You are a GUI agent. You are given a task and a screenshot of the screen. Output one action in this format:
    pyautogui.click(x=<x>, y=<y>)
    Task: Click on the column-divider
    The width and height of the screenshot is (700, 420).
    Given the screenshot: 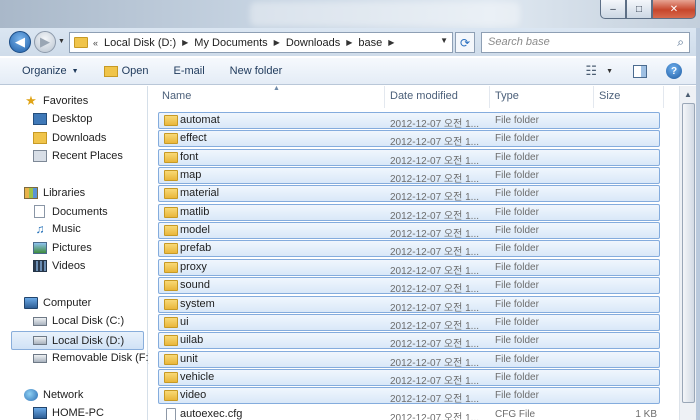 What is the action you would take?
    pyautogui.click(x=663, y=97)
    